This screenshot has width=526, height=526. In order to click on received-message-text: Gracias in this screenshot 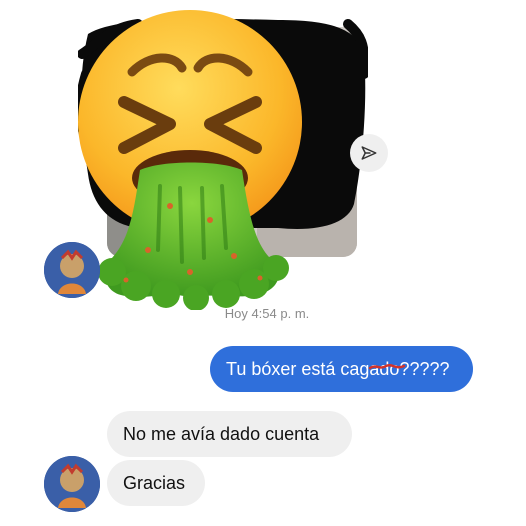, I will do `click(154, 483)`.